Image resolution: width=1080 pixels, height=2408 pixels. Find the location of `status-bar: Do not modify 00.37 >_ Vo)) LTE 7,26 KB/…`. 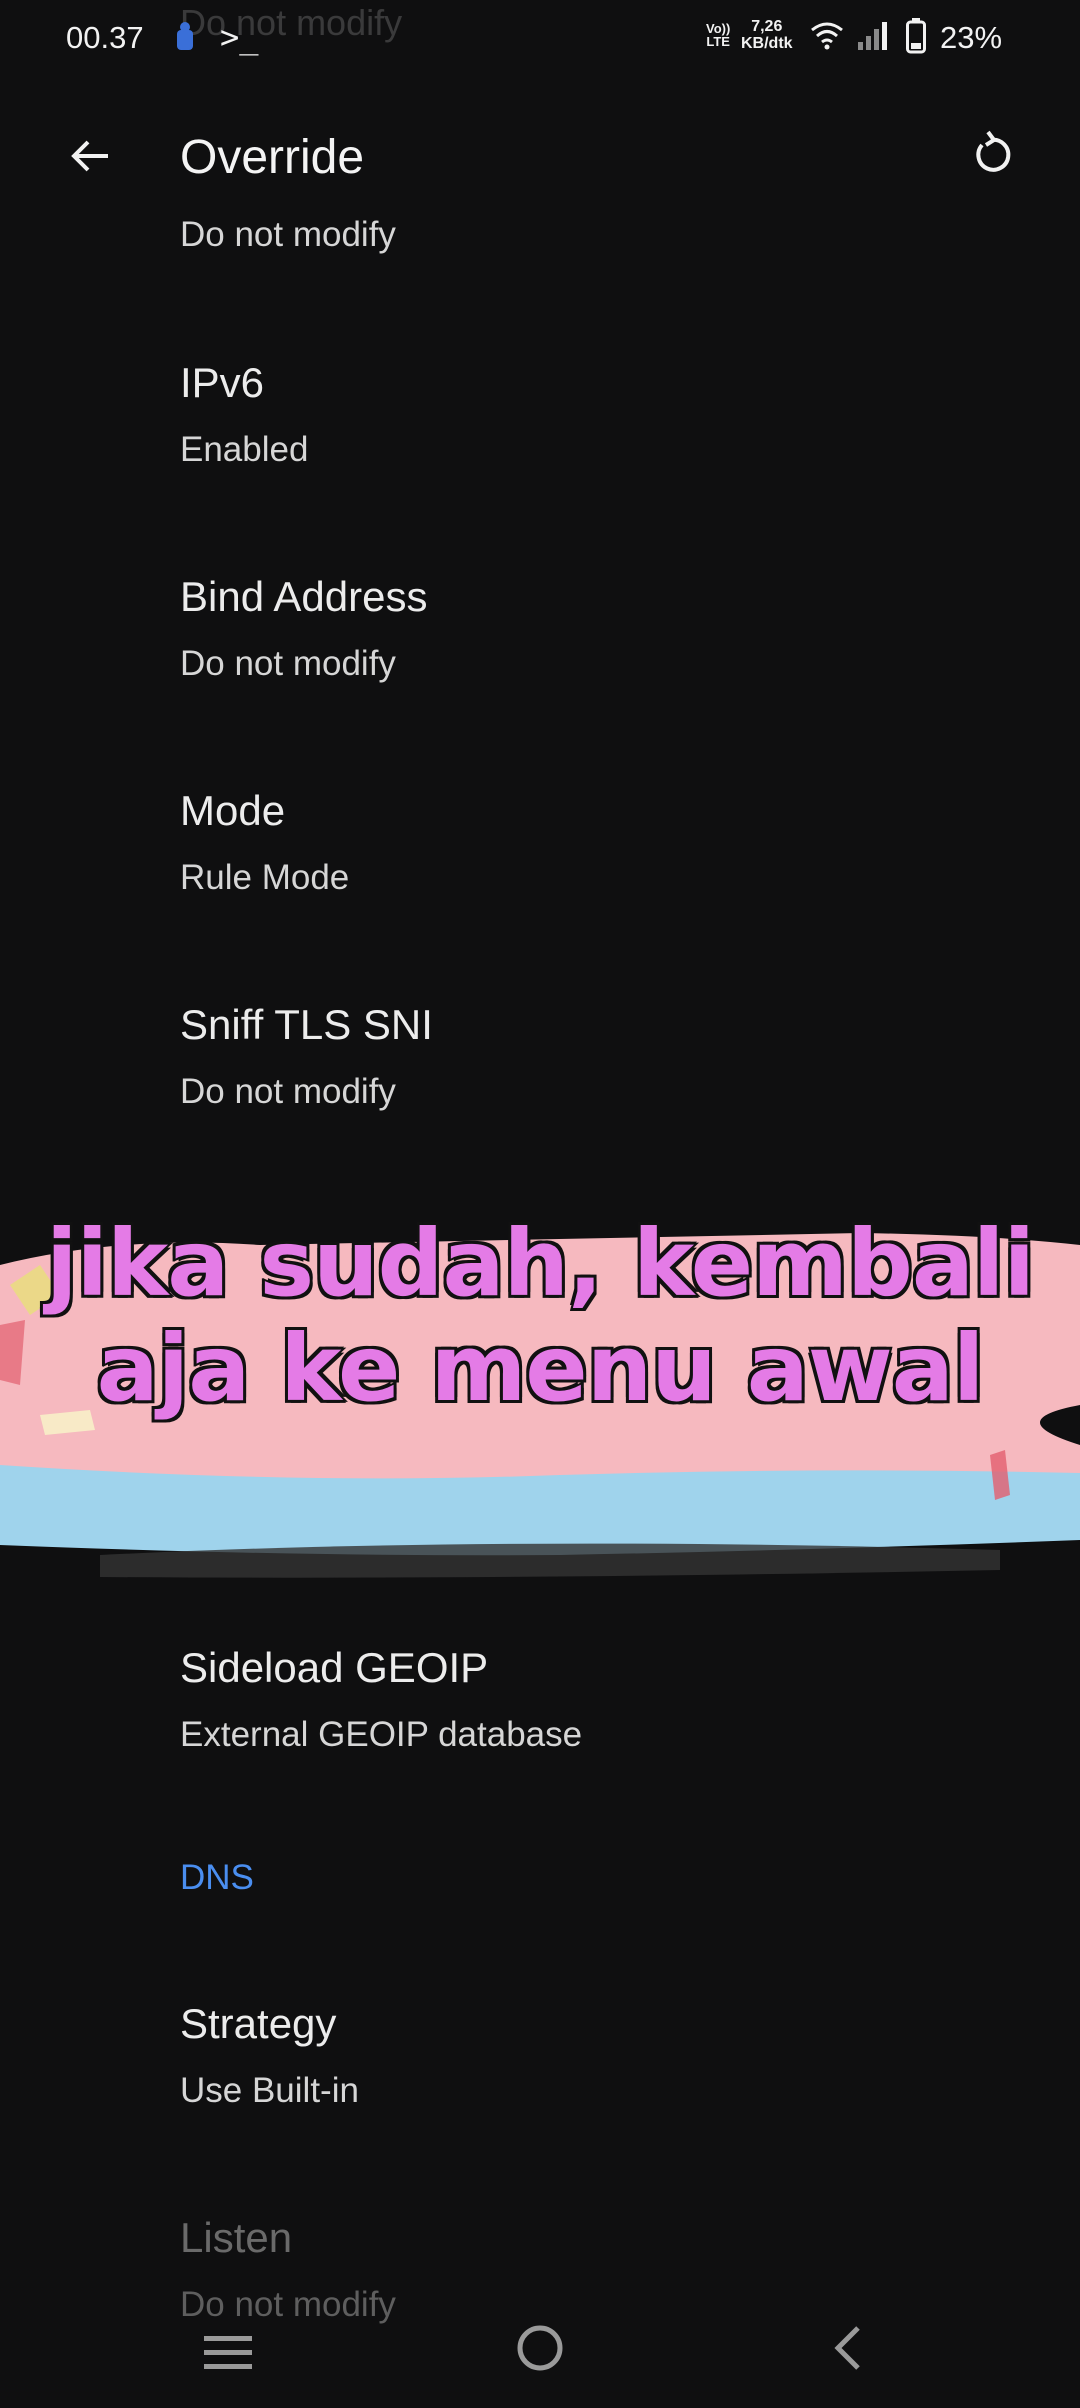

status-bar: Do not modify 00.37 >_ Vo)) LTE 7,26 KB/… is located at coordinates (540, 40).